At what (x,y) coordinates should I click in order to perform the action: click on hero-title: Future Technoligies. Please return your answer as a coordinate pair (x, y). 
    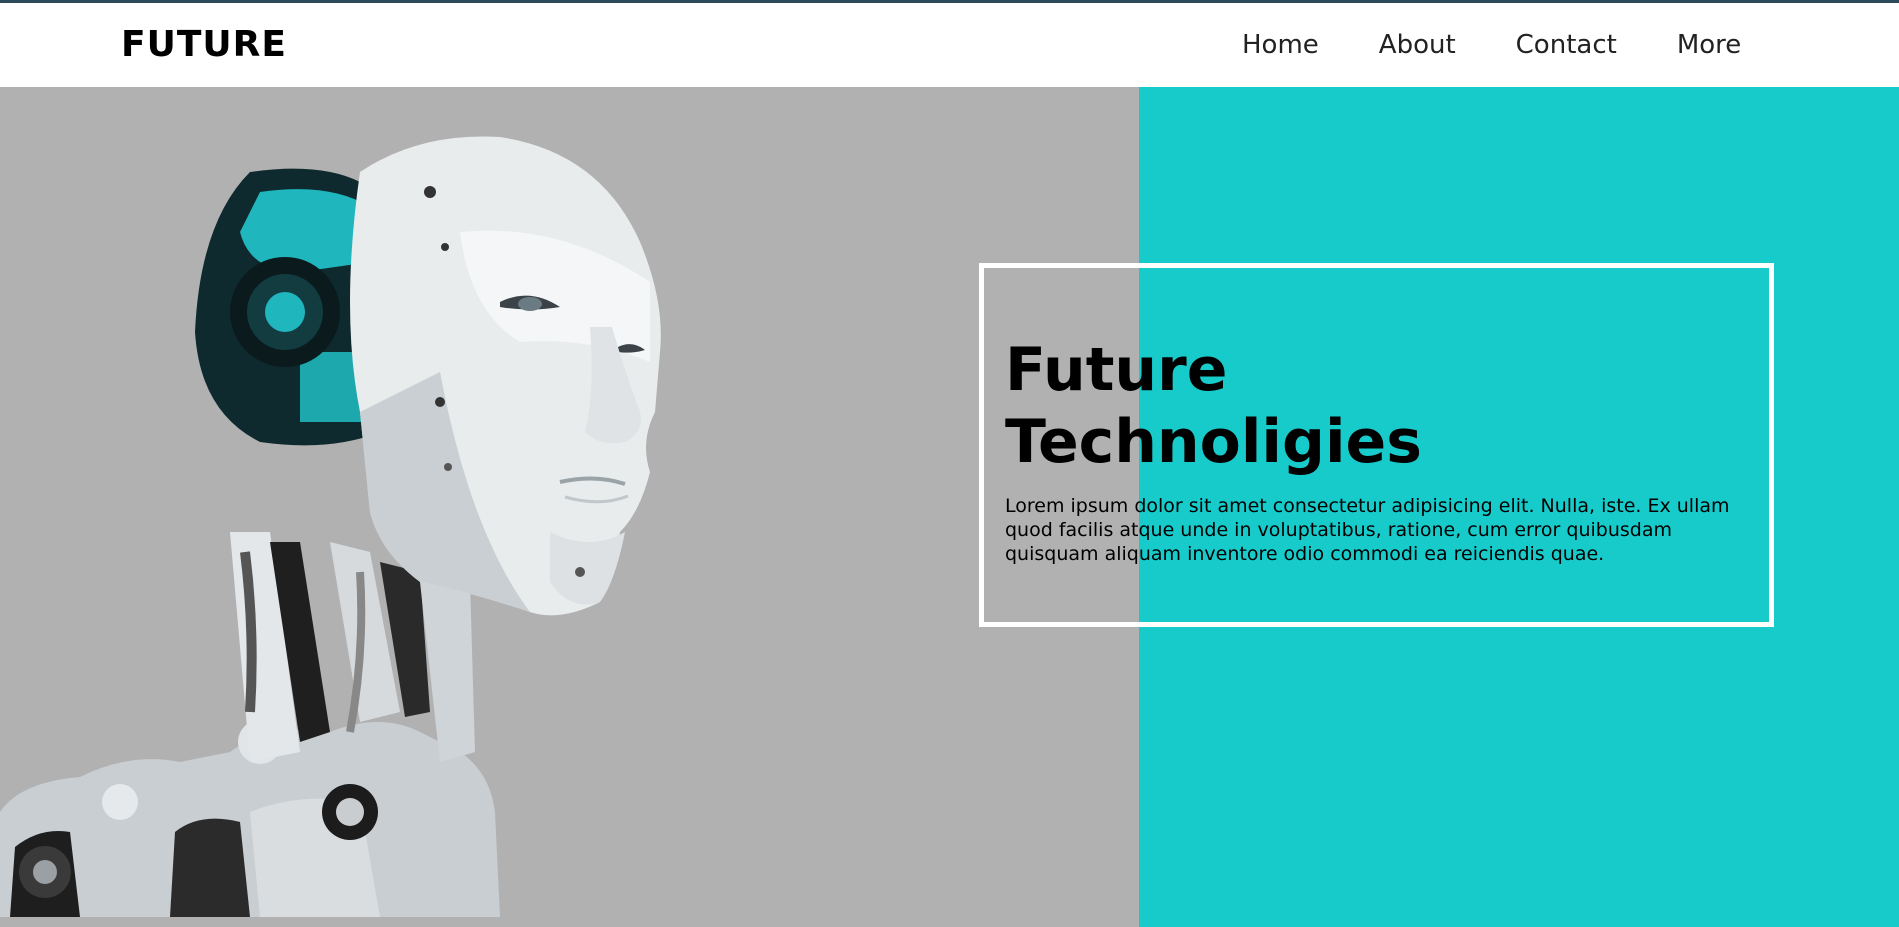
    Looking at the image, I should click on (1355, 406).